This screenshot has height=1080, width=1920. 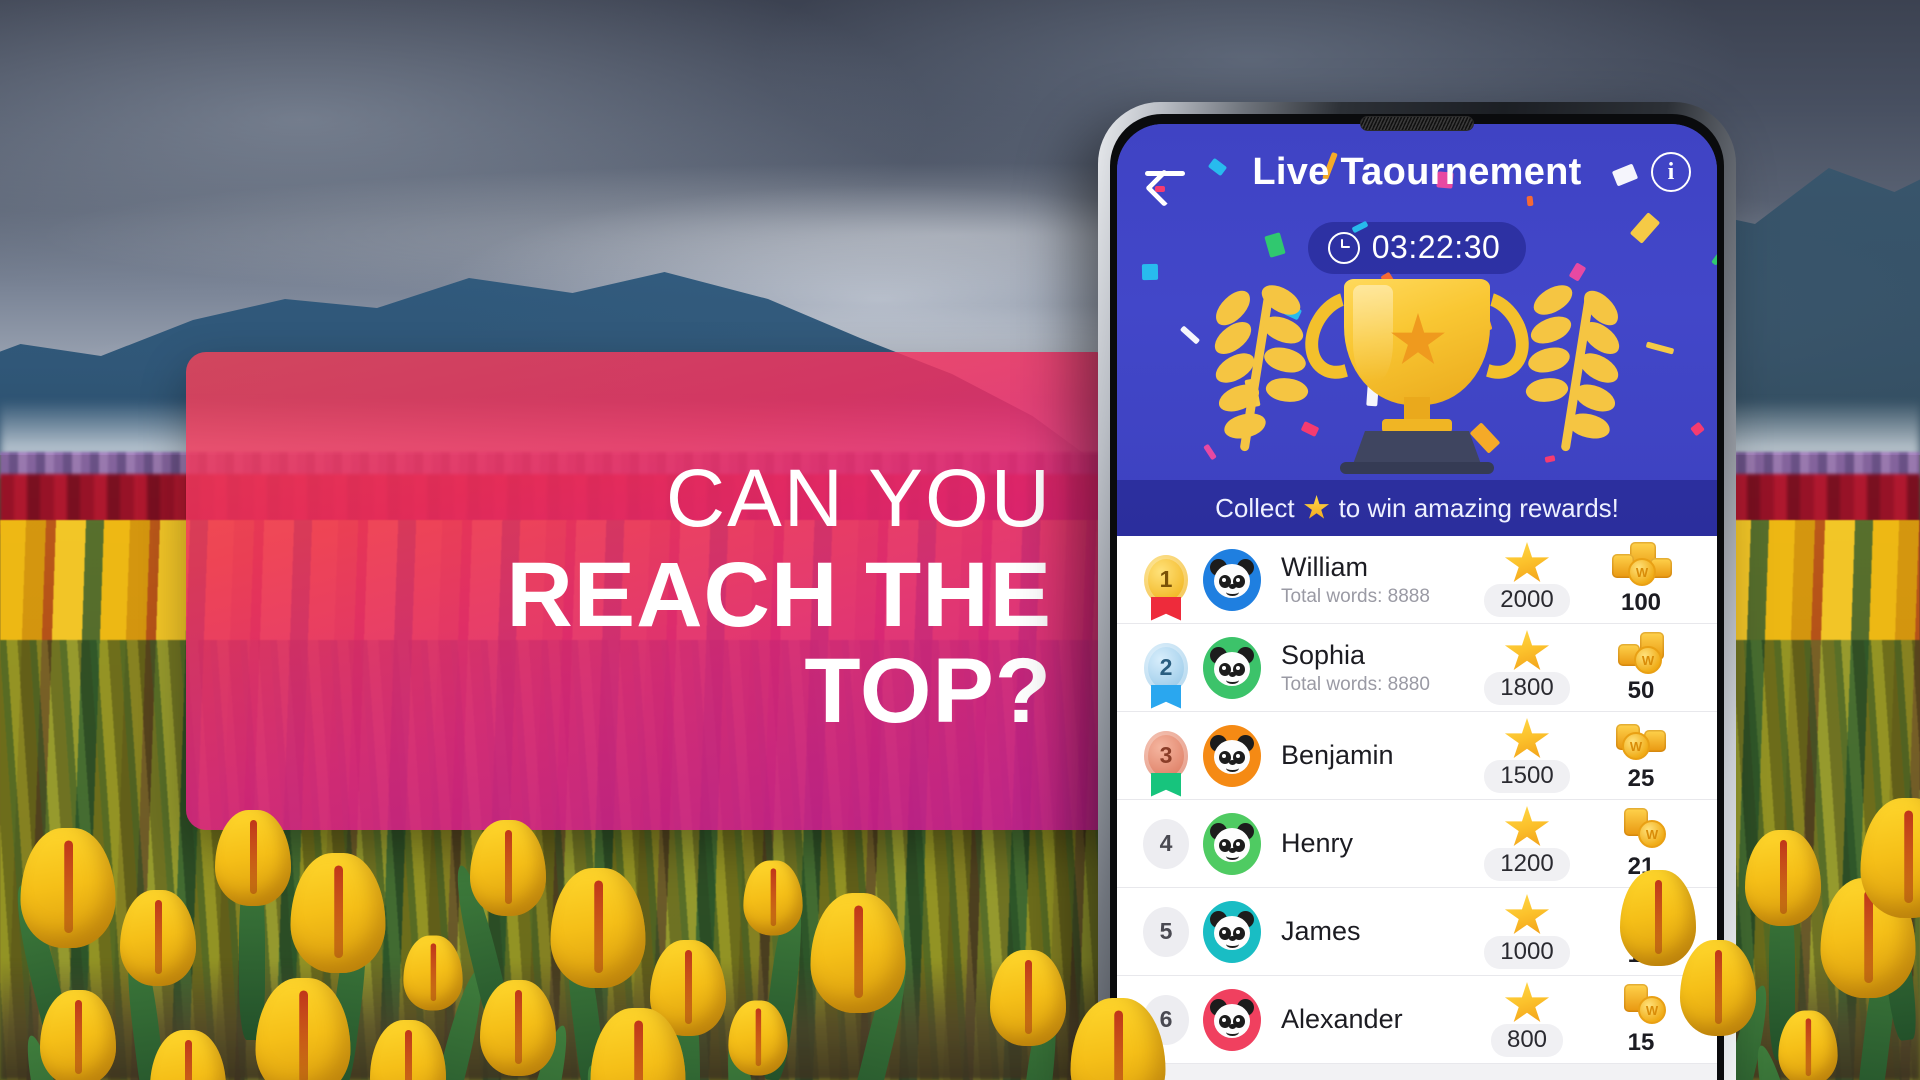 I want to click on app-topbar: Live Taournement i, so click(x=1417, y=172).